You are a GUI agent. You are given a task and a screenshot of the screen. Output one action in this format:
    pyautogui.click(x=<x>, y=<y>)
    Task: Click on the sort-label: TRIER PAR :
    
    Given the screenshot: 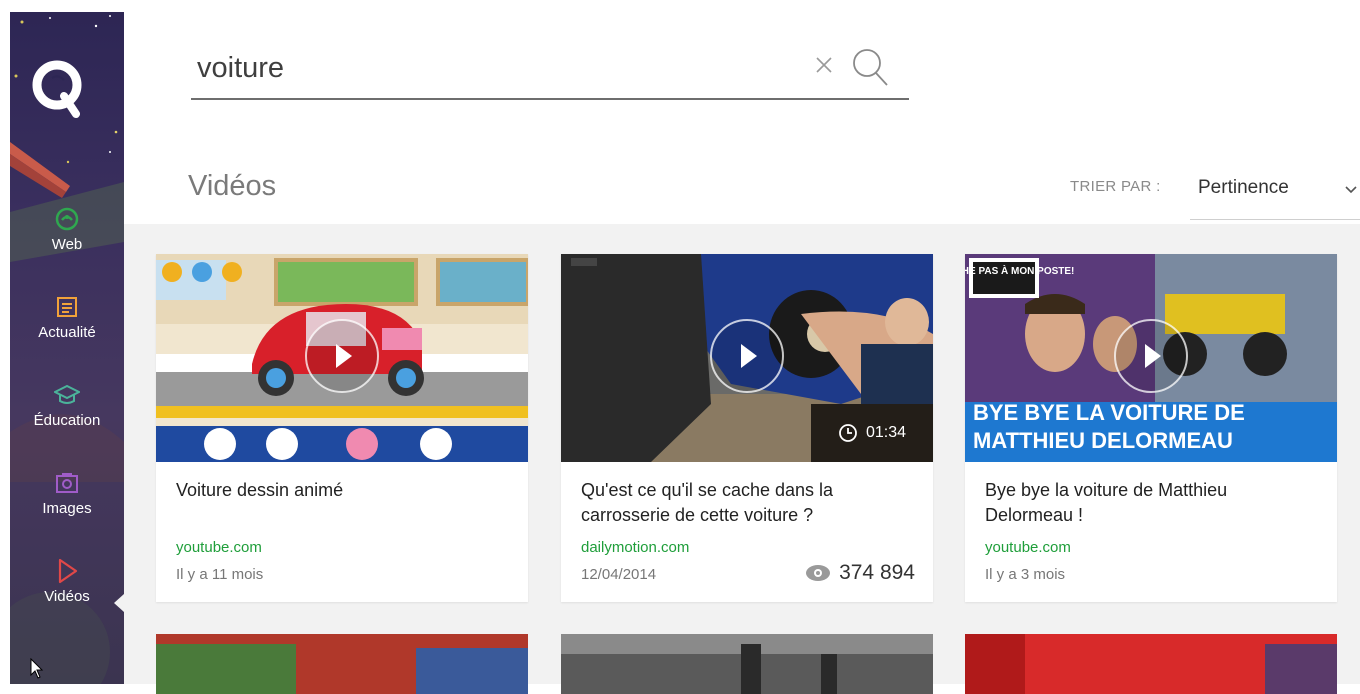 What is the action you would take?
    pyautogui.click(x=1115, y=186)
    